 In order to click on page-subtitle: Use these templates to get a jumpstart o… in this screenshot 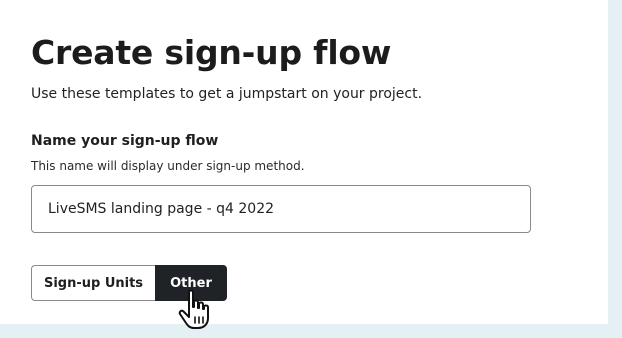, I will do `click(227, 94)`.